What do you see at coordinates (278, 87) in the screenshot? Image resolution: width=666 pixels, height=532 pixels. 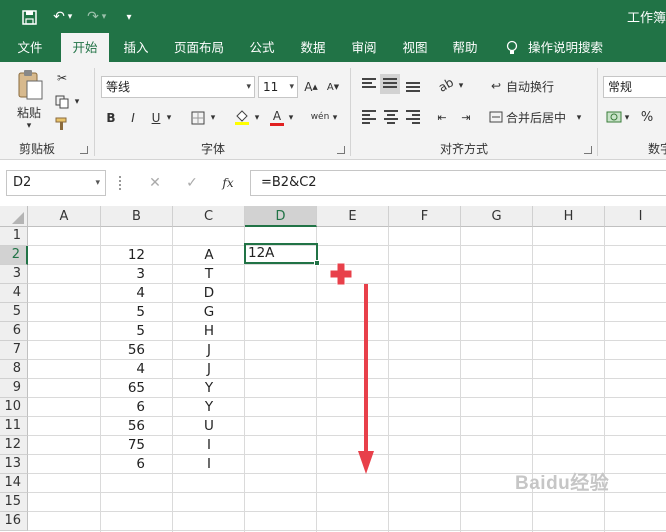 I see `font-size-select: 11 ▾` at bounding box center [278, 87].